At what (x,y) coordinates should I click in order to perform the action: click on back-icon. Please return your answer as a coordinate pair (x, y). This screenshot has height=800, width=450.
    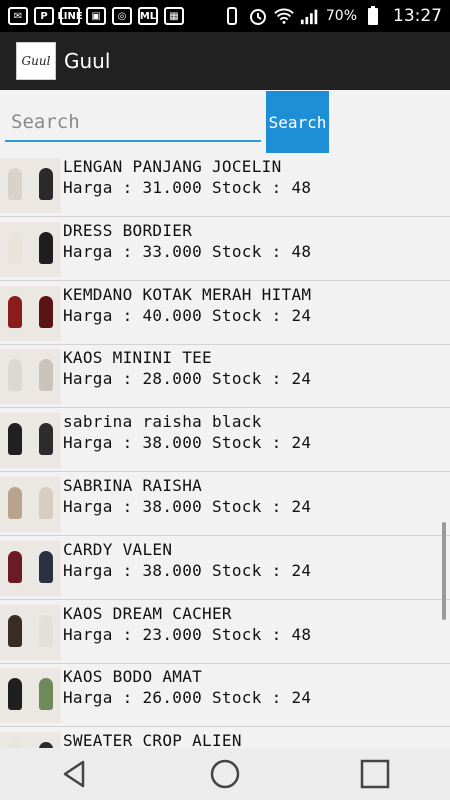
    Looking at the image, I should click on (74, 774).